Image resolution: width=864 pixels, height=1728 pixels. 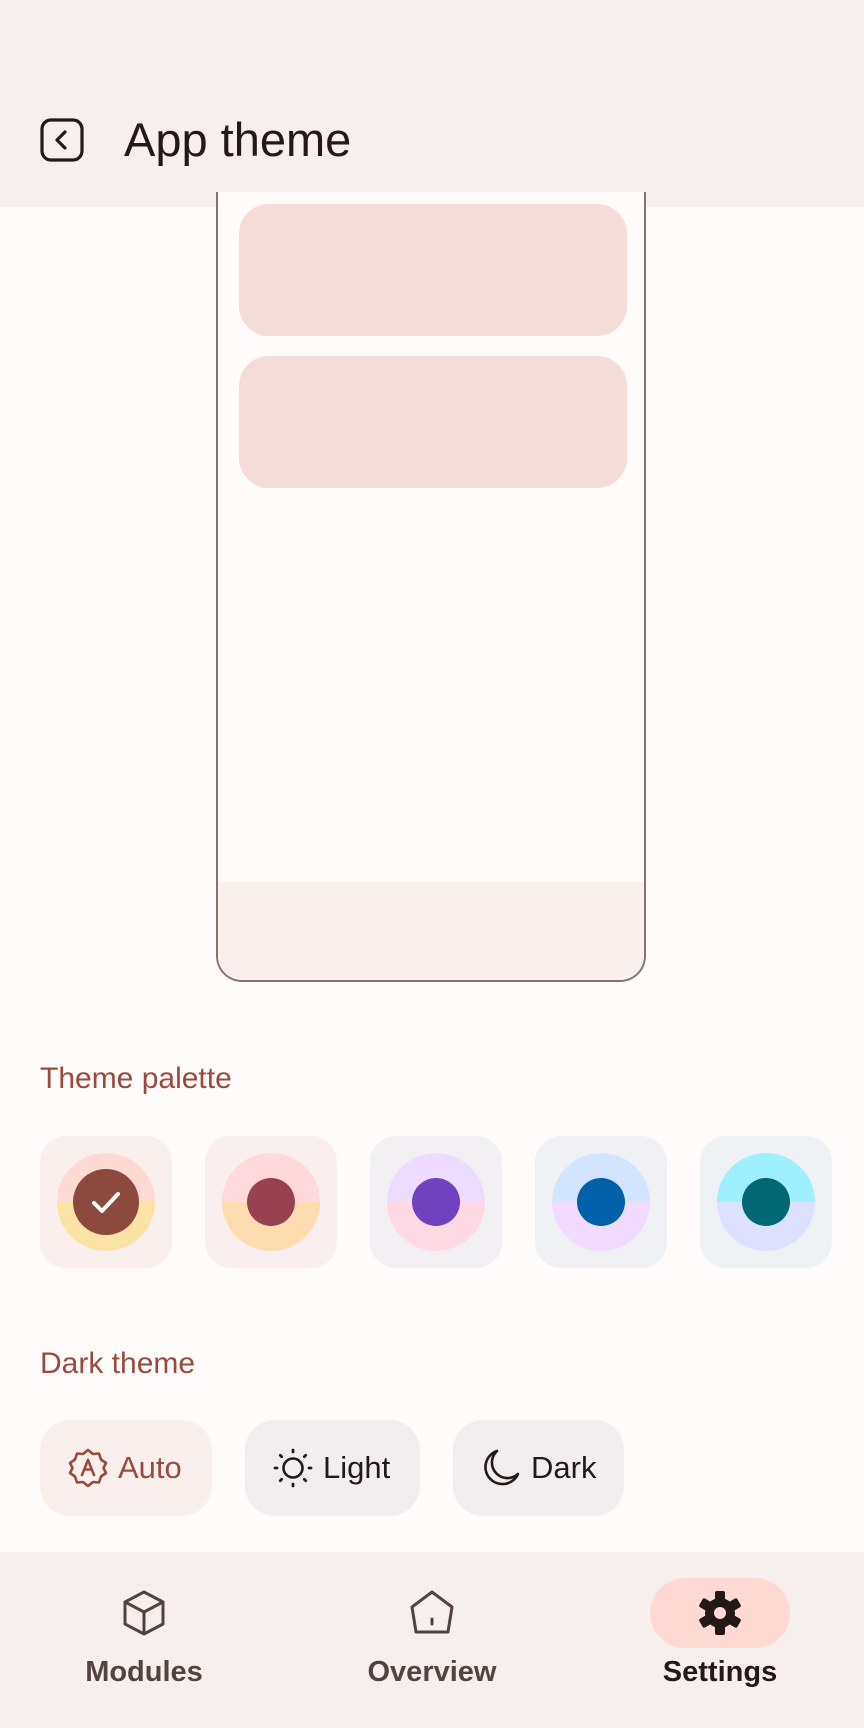 I want to click on check-icon, so click(x=106, y=1202).